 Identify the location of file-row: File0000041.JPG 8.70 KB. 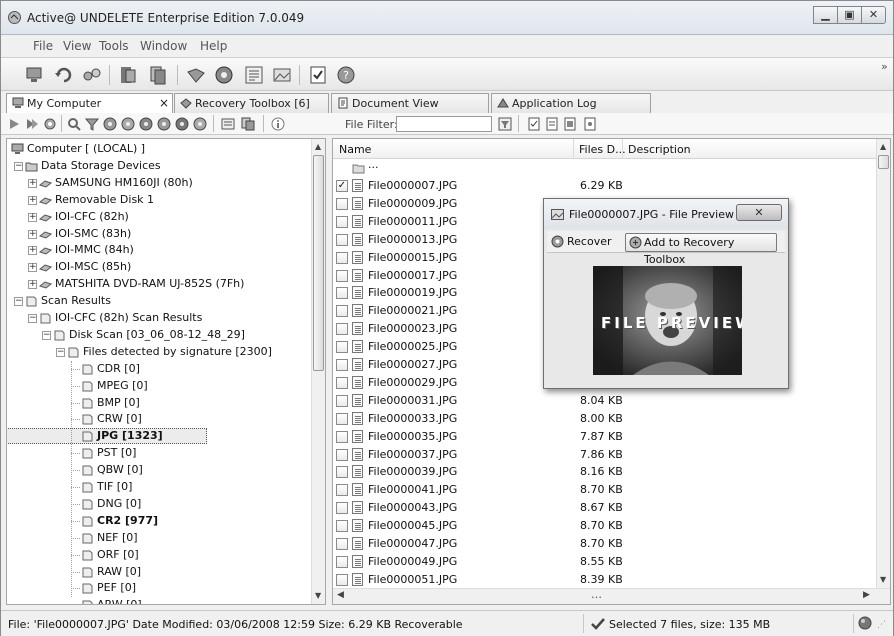
(605, 490).